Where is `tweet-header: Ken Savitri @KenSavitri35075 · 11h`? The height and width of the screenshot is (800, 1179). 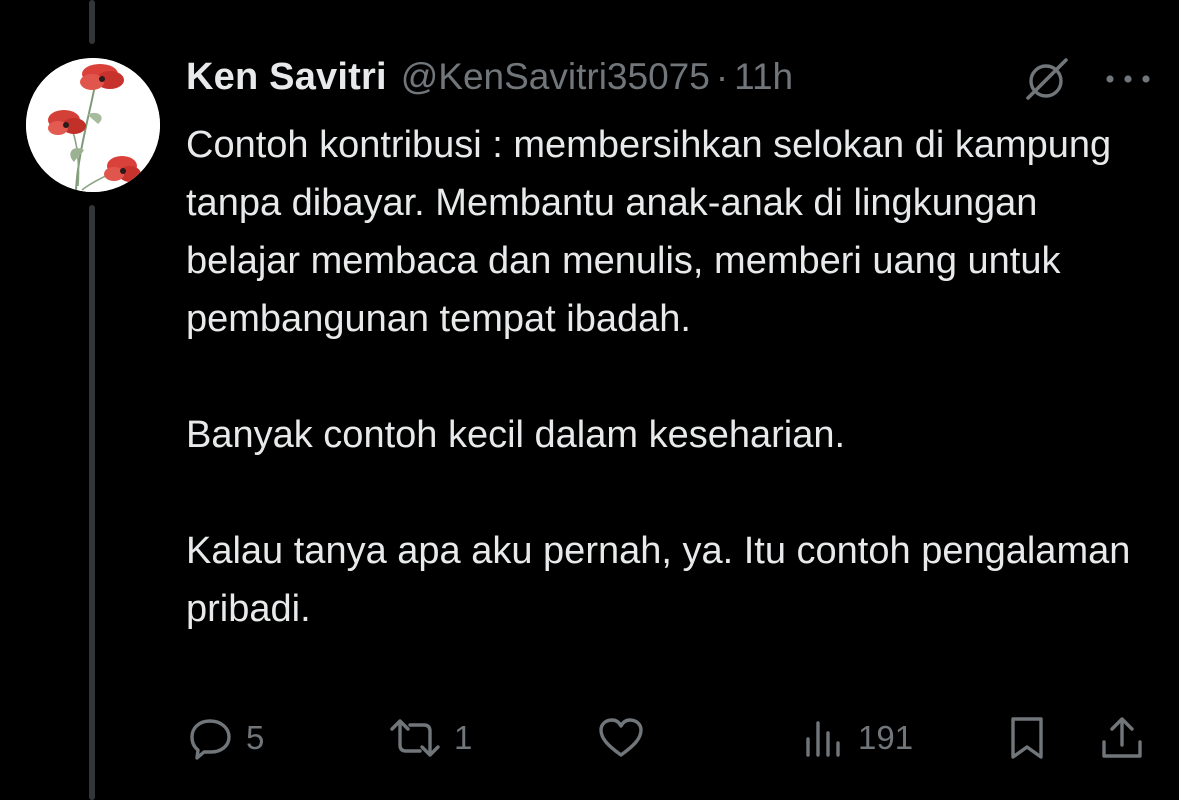 tweet-header: Ken Savitri @KenSavitri35075 · 11h is located at coordinates (489, 77).